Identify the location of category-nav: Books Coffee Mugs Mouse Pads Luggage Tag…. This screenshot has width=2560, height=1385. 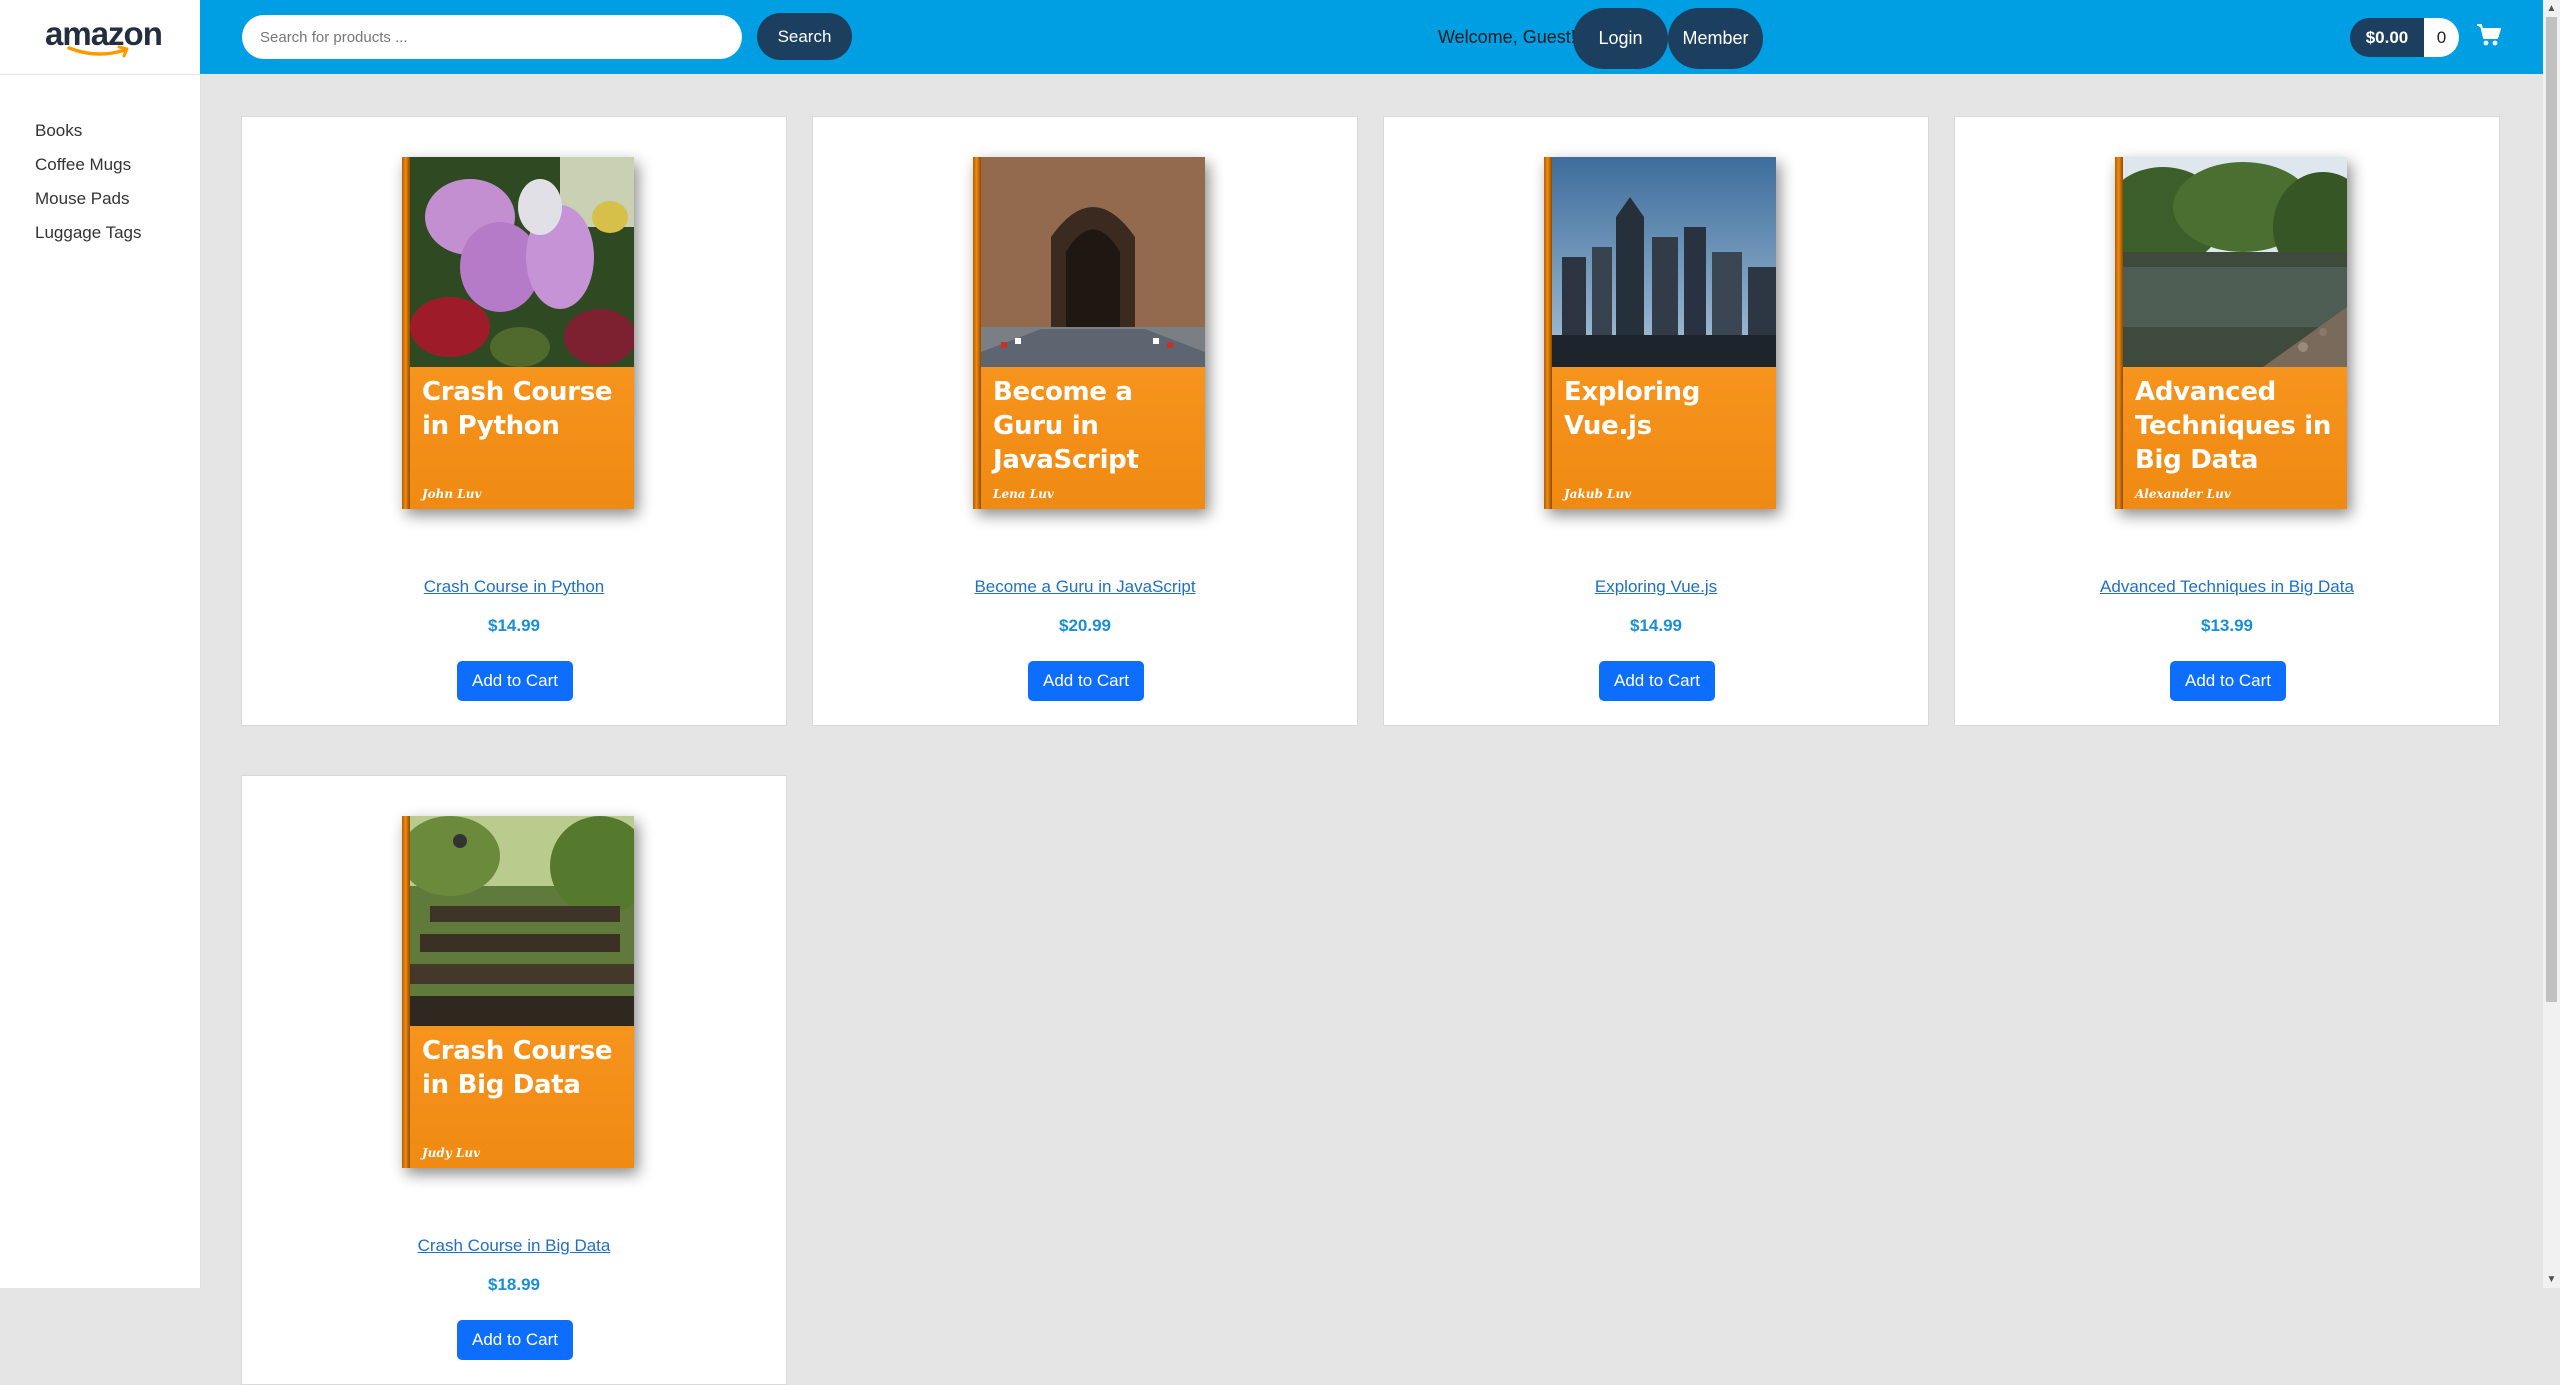
(88, 182).